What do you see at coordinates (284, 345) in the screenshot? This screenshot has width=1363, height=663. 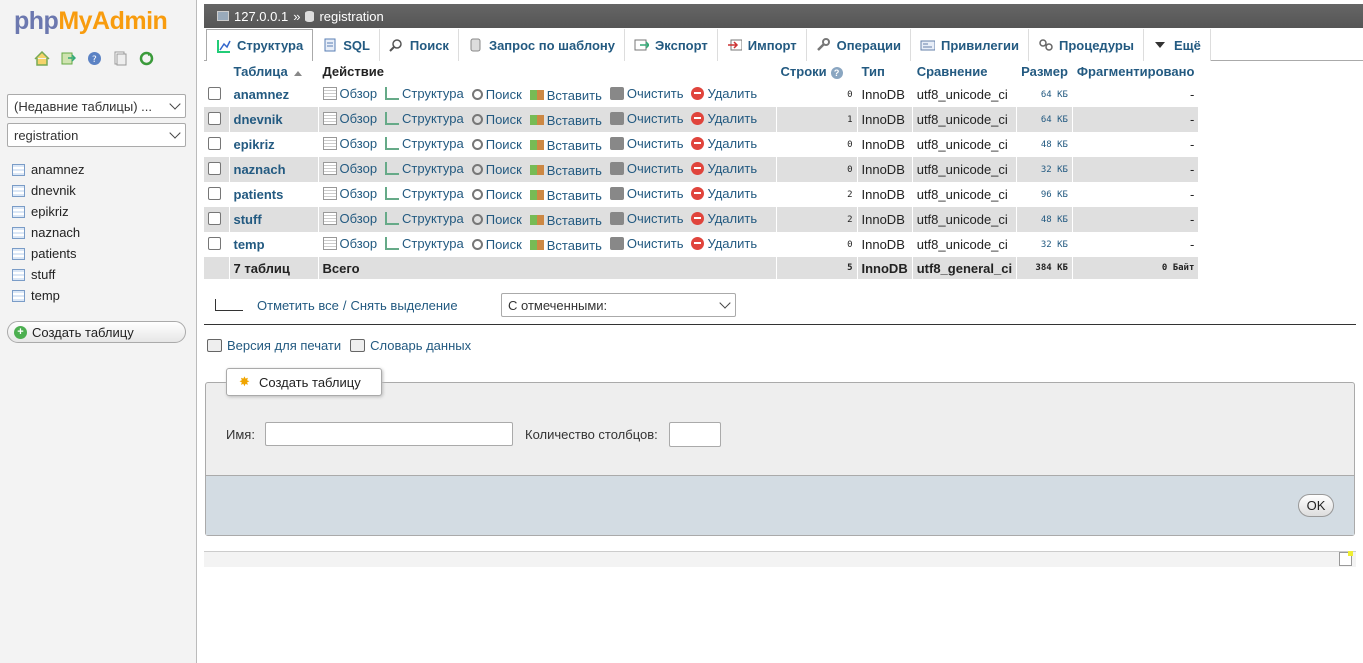 I see `print-view-link: Версия для печати` at bounding box center [284, 345].